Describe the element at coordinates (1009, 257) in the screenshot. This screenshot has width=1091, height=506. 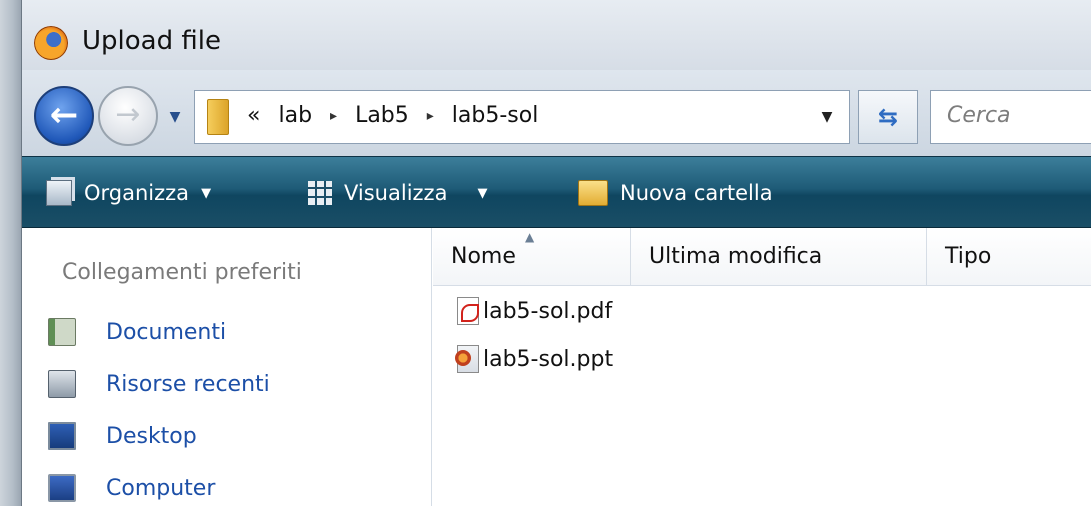
I see `column-header-tipo: Tipo` at that location.